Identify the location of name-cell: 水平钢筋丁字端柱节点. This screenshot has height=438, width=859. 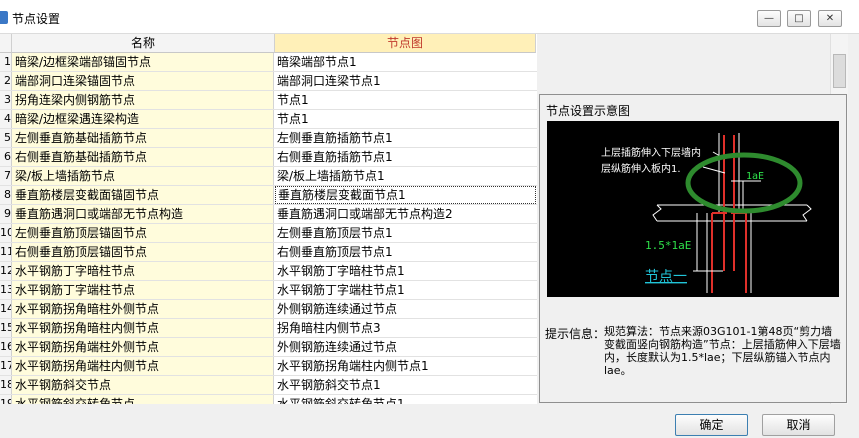
(143, 290).